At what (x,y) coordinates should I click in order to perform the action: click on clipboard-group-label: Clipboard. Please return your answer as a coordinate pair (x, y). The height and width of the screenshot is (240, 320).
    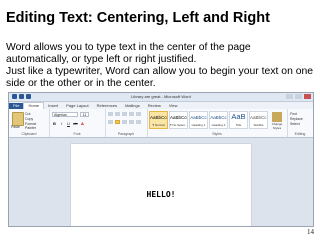
    Looking at the image, I should click on (29, 134).